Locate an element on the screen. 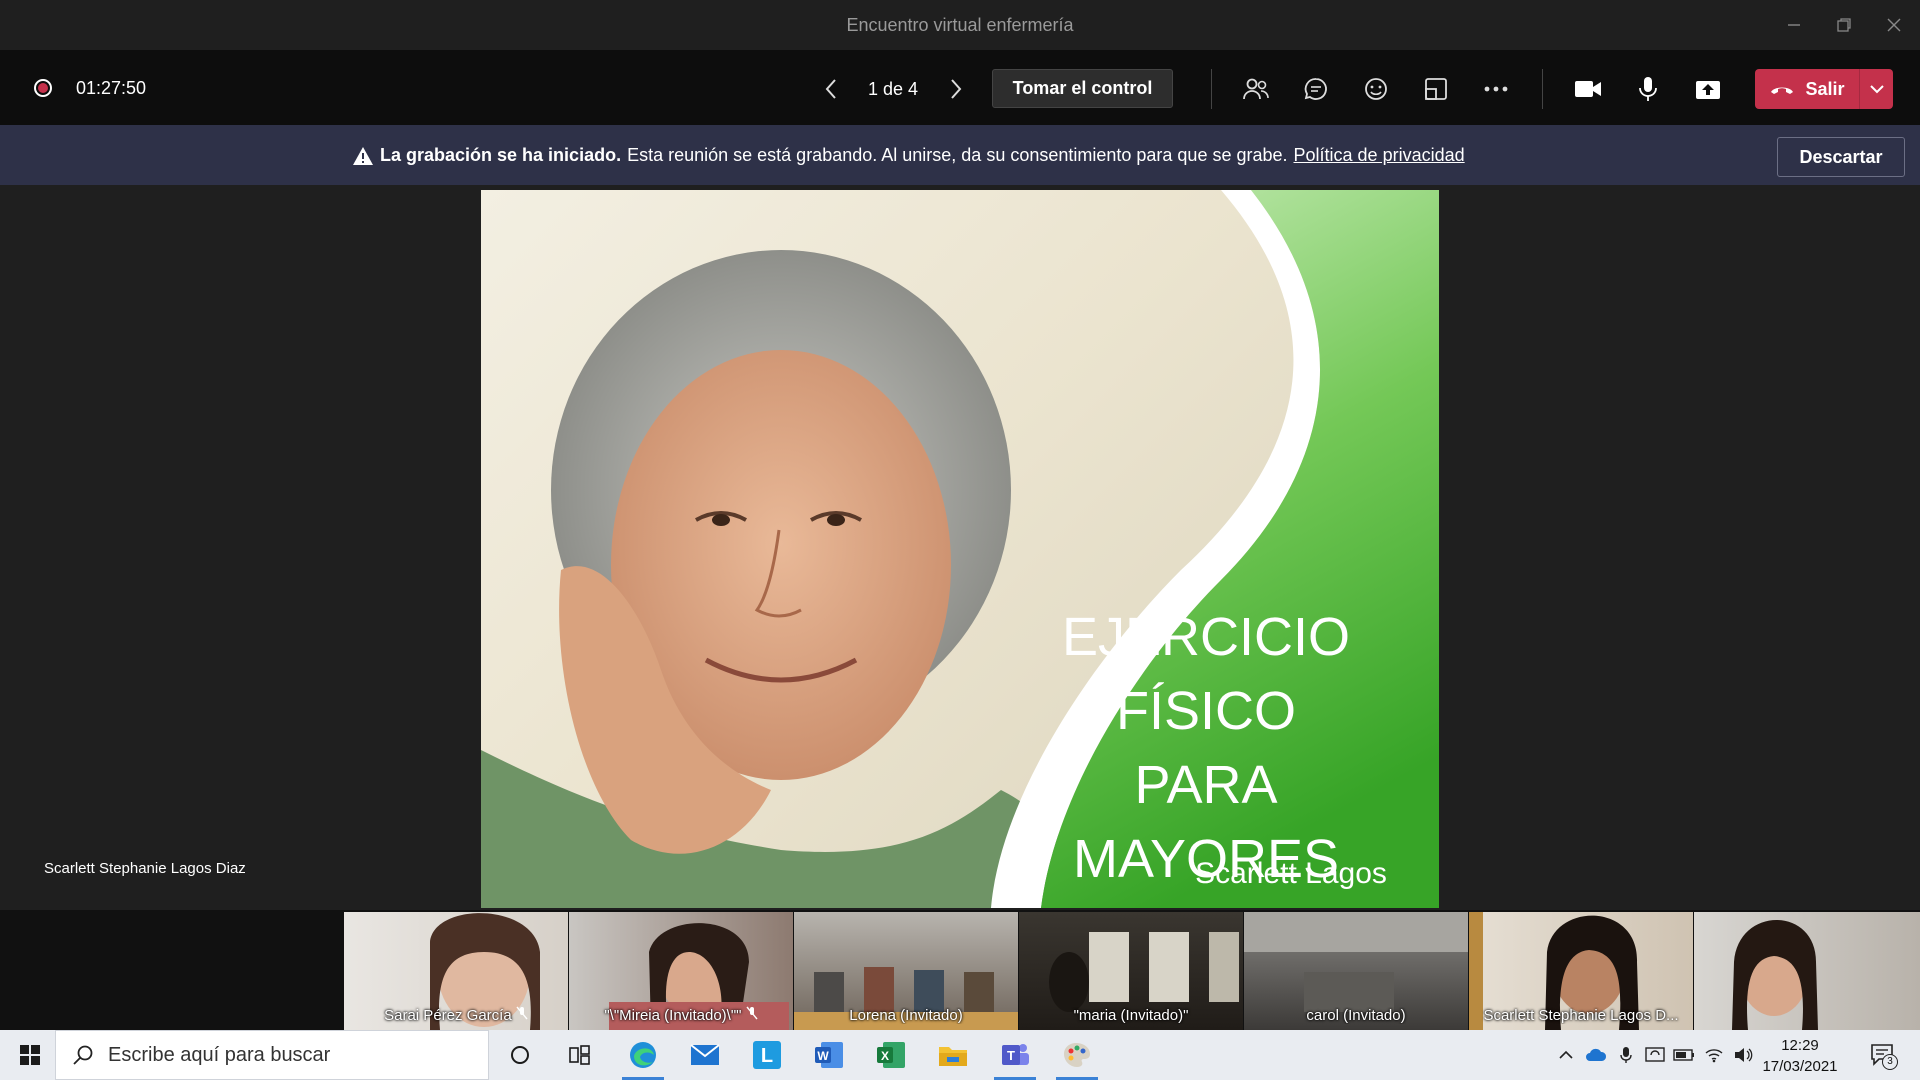  restore-icon is located at coordinates (1844, 25).